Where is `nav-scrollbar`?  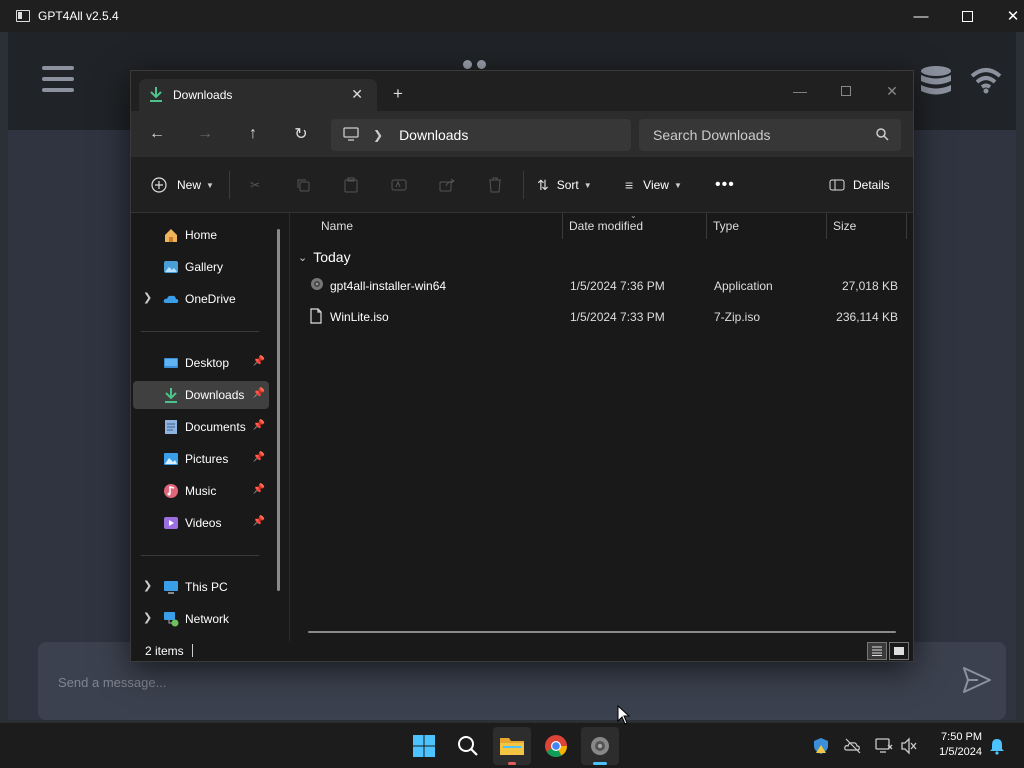 nav-scrollbar is located at coordinates (278, 410).